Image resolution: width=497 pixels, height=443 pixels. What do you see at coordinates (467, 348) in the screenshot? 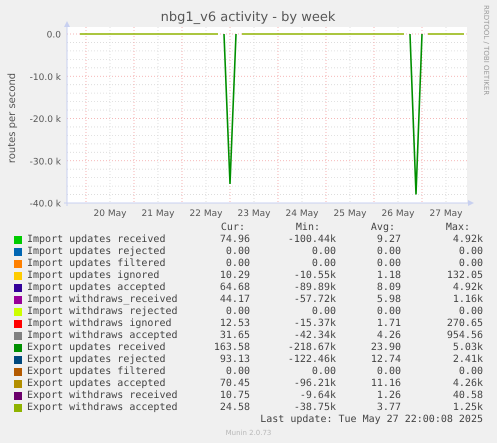
I see `max-value: 5.03k` at bounding box center [467, 348].